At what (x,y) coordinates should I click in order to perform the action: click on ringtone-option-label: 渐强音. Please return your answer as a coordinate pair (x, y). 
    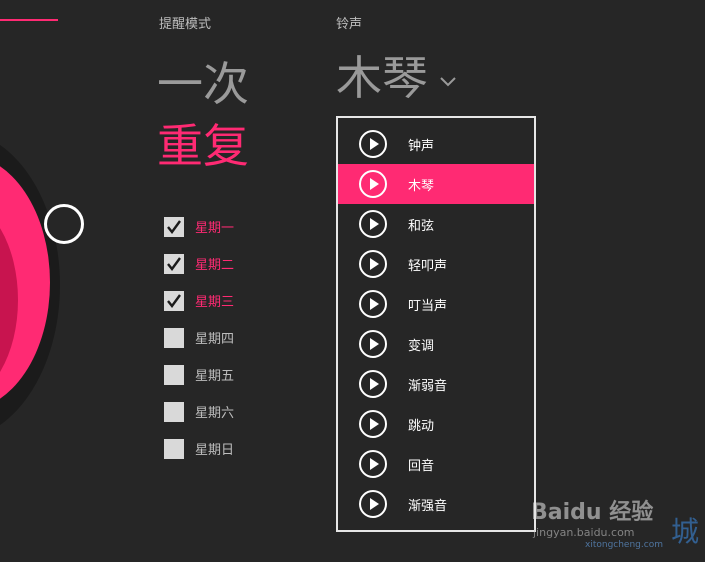
    Looking at the image, I should click on (428, 506).